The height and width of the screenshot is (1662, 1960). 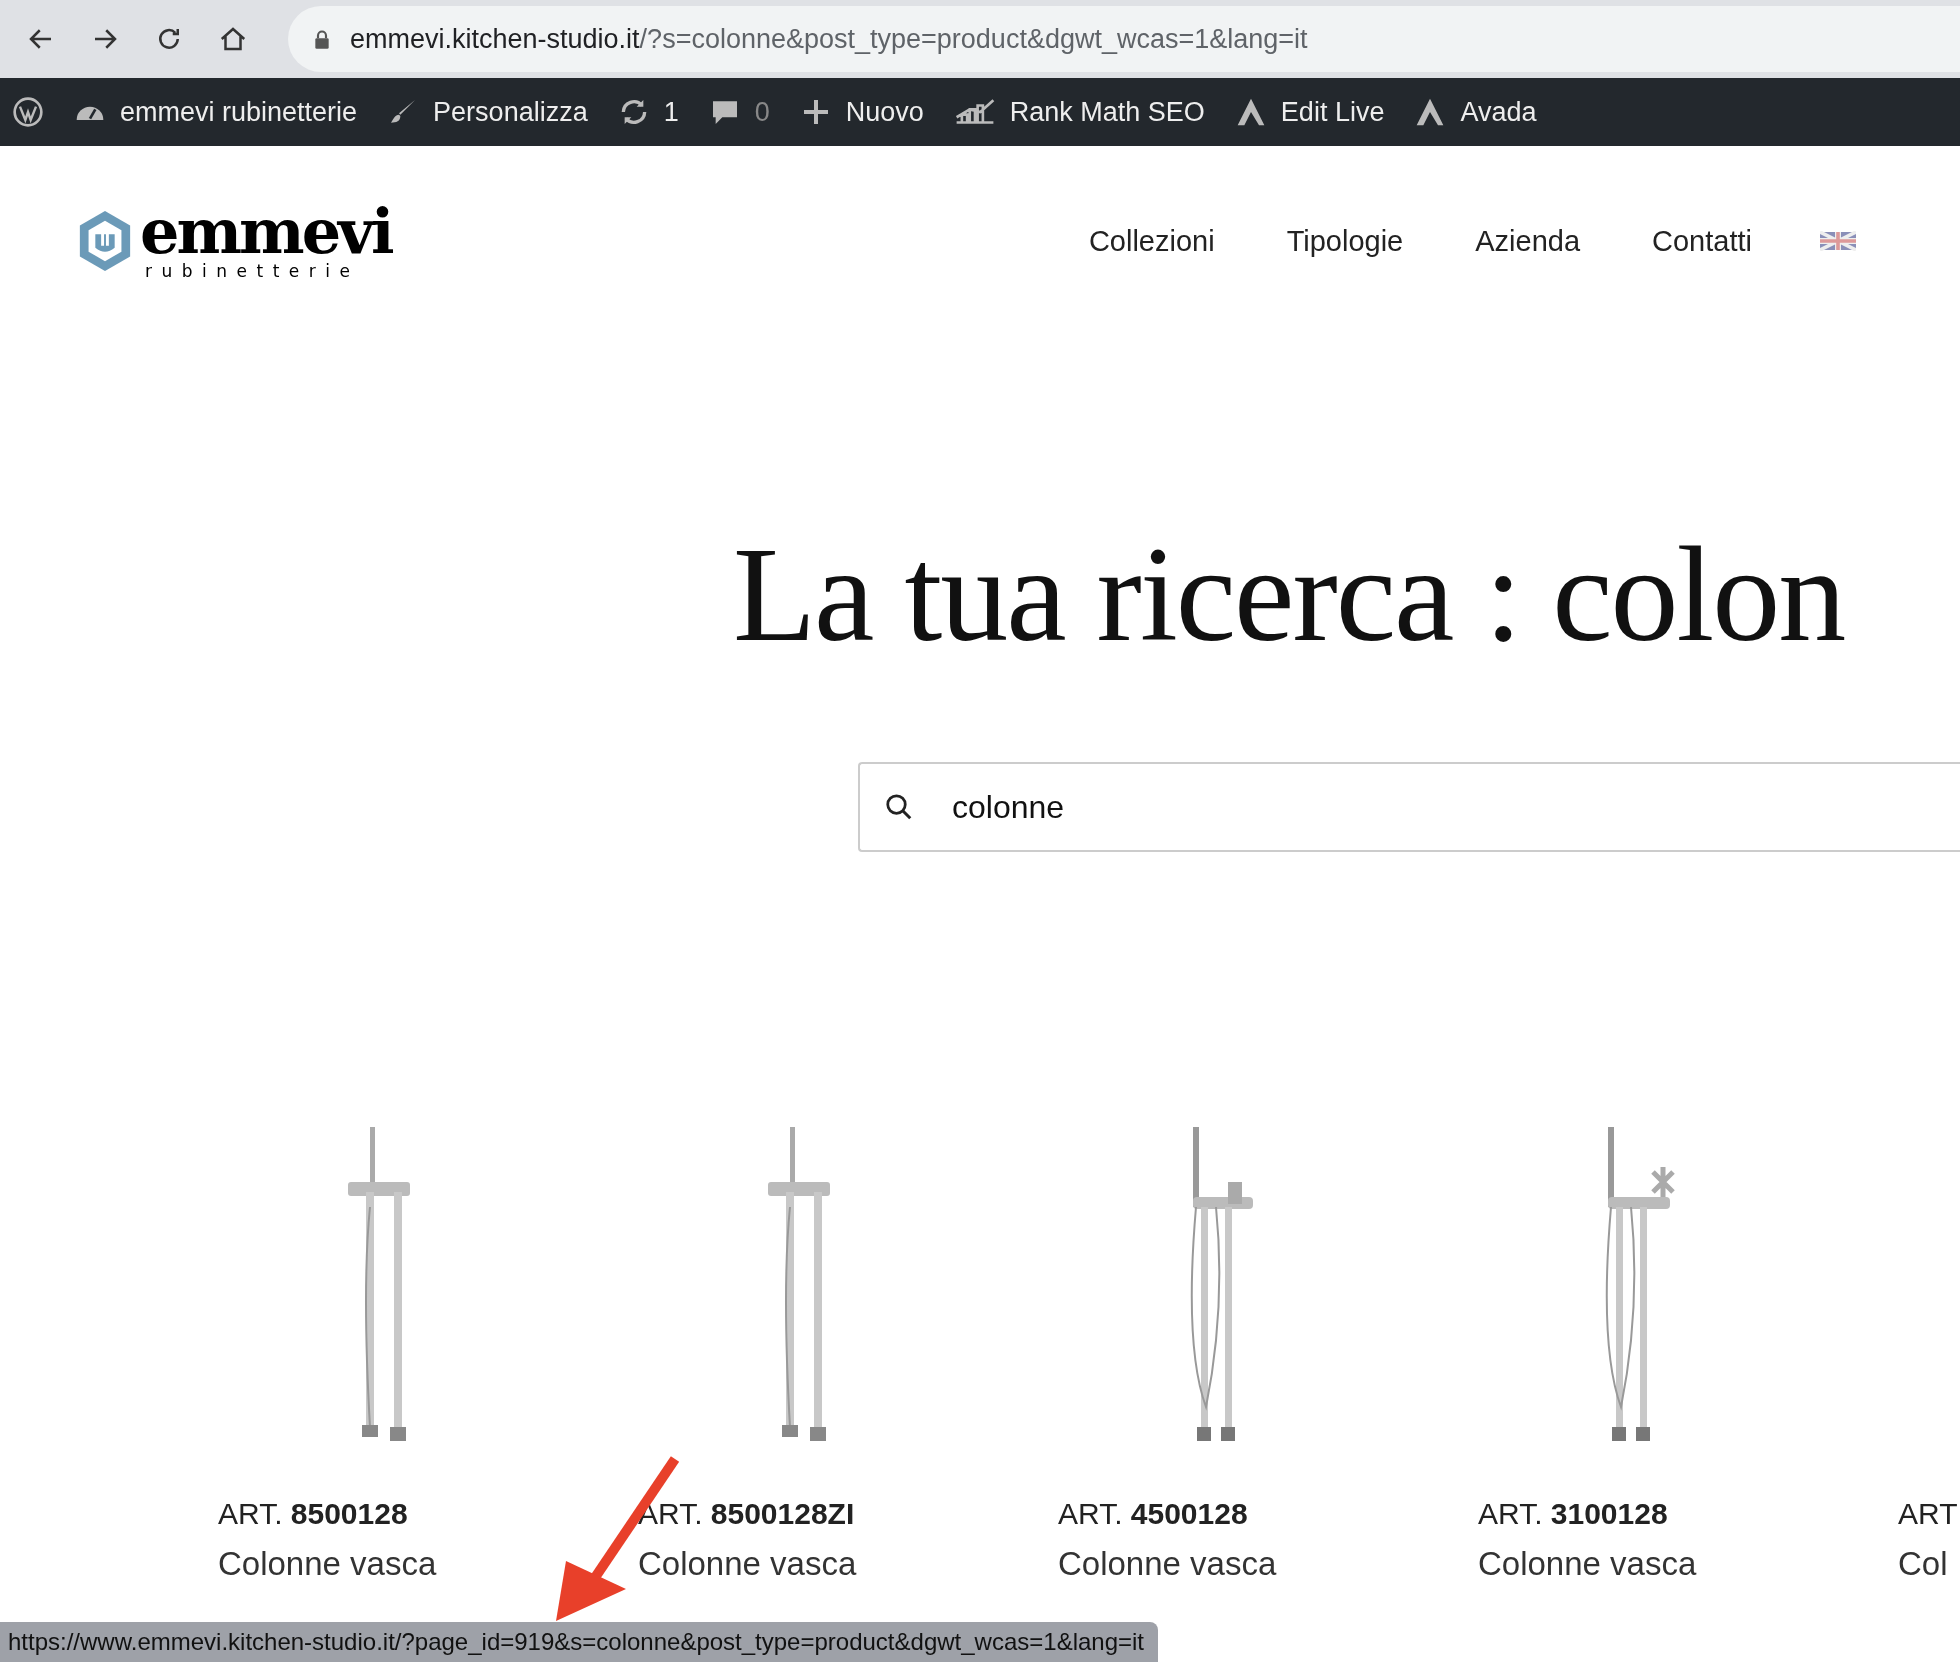 I want to click on status-bar-url: https://www.emmevi.kitchen-studio.it/?page_id=919&s=colonne&post_type=product&dgwt_wcas=1&lang=it, so click(x=579, y=1642).